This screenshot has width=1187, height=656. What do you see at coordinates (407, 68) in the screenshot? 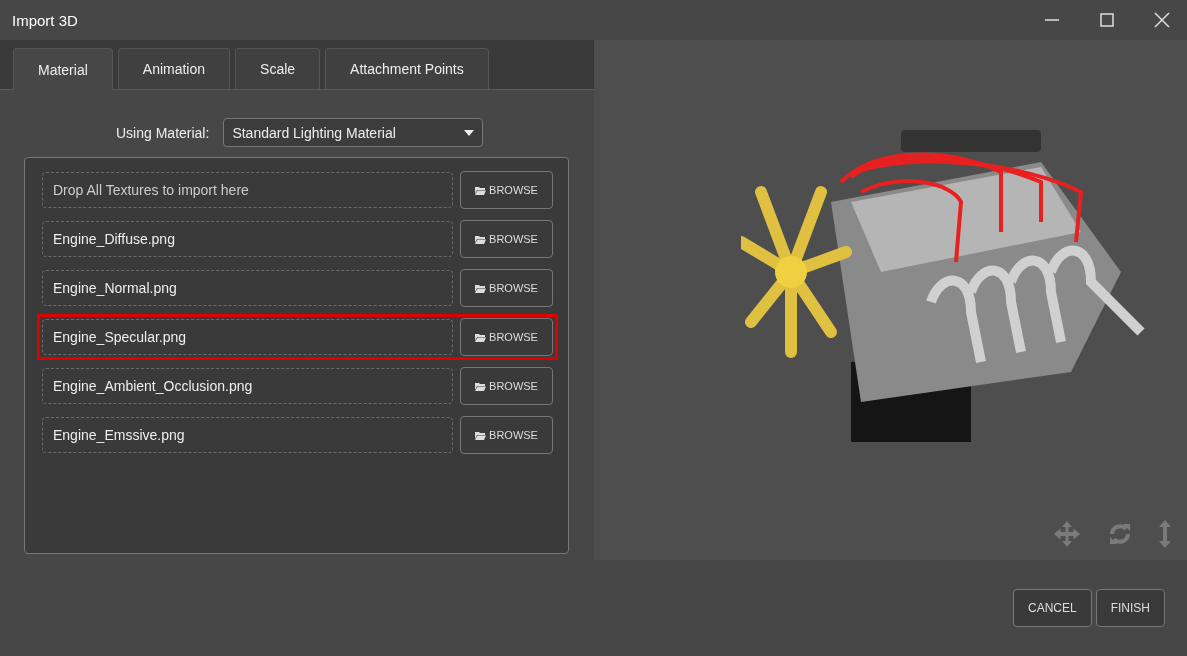
I see `tab: Attachment Points` at bounding box center [407, 68].